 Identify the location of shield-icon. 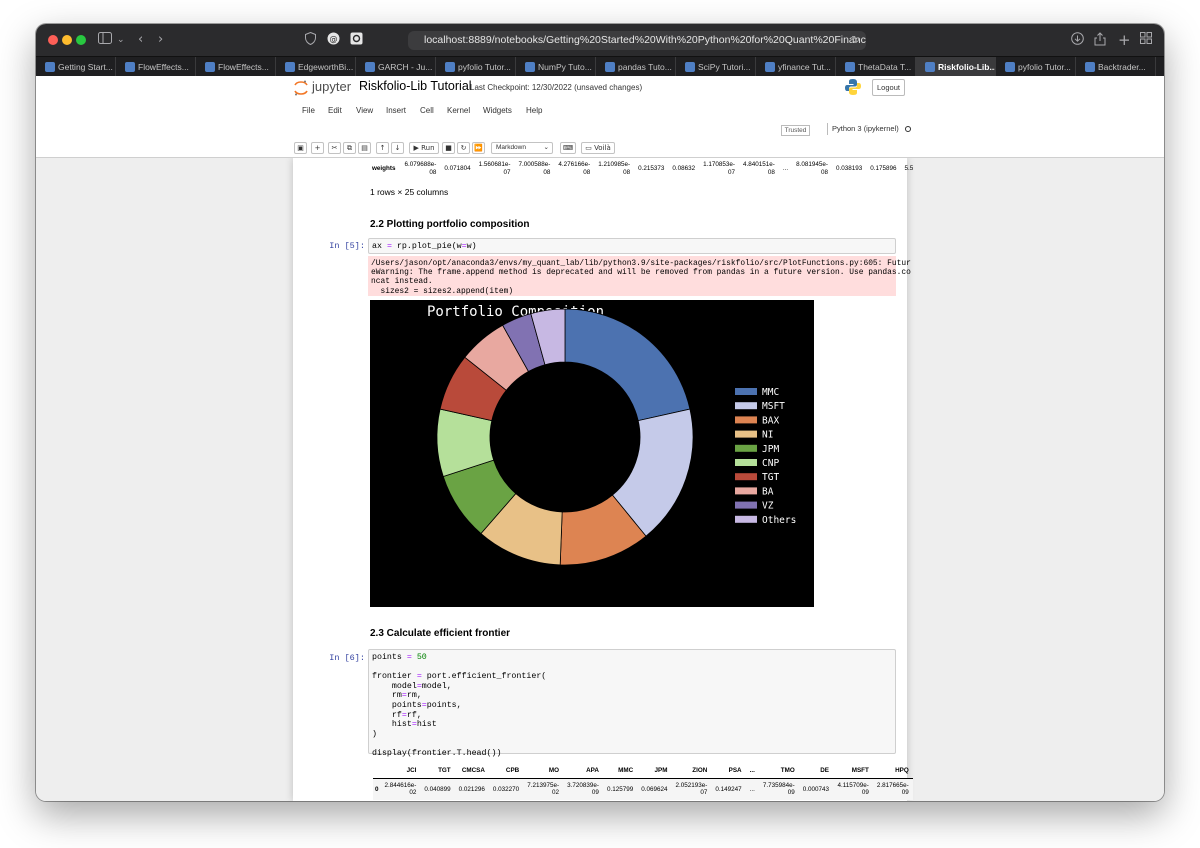
(310, 40).